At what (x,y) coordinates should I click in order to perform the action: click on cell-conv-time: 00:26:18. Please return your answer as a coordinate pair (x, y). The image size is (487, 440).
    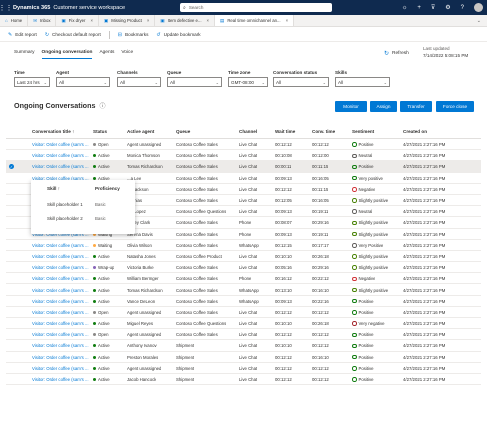
    Looking at the image, I should click on (320, 323).